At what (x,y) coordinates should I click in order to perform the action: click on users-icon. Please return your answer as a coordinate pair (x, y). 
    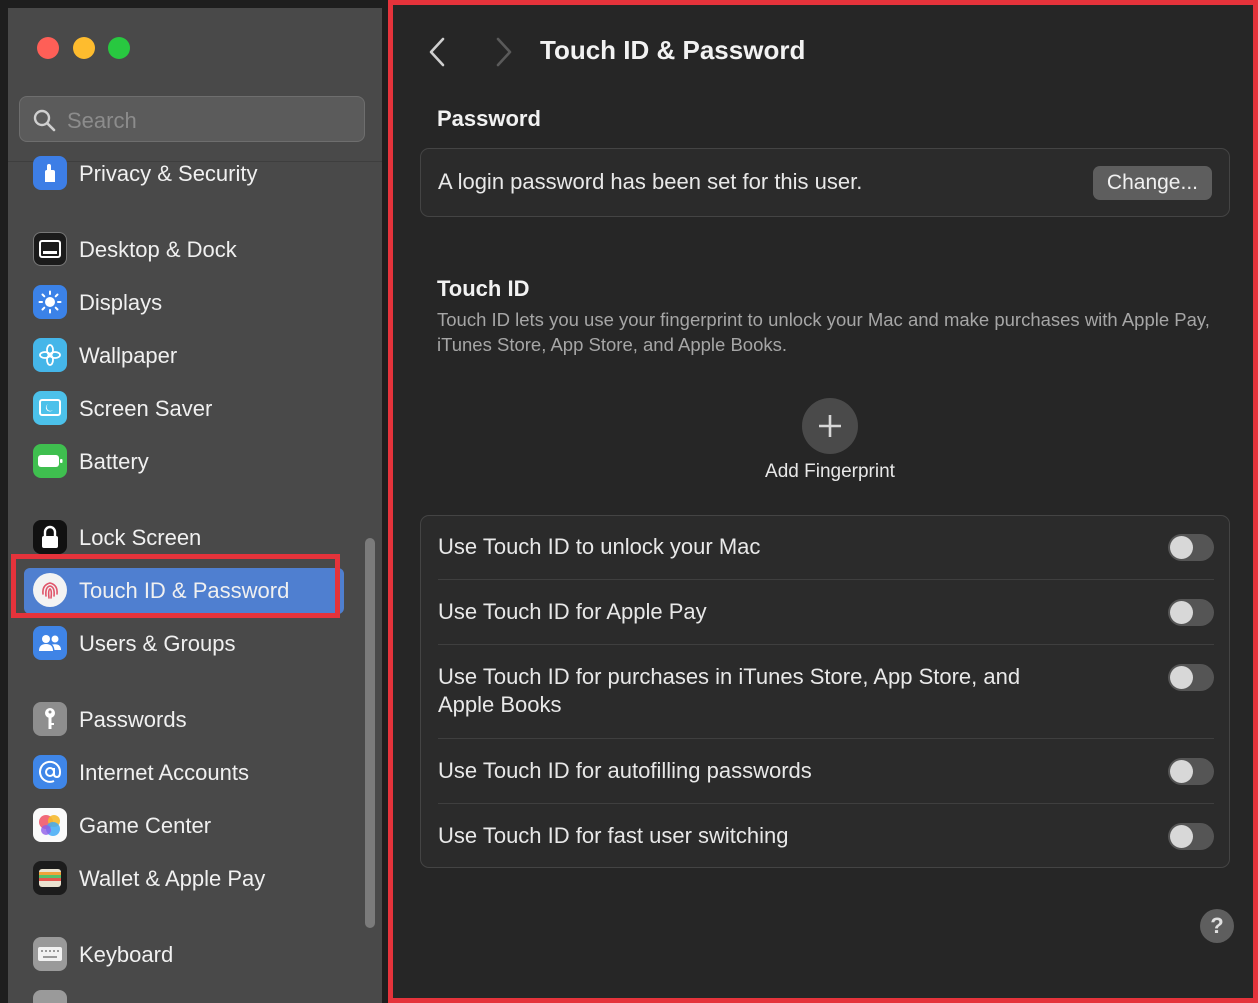
    Looking at the image, I should click on (50, 643).